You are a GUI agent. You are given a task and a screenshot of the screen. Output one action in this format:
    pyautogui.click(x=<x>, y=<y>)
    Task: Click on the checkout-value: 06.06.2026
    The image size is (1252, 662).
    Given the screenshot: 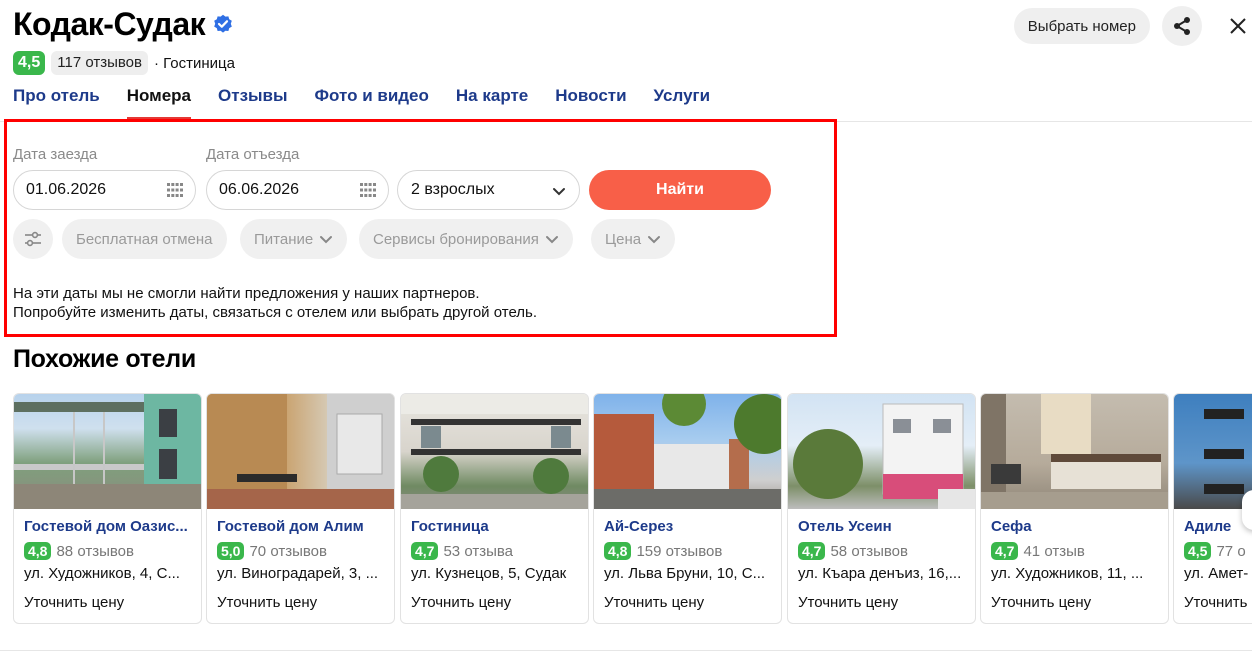 What is the action you would take?
    pyautogui.click(x=259, y=189)
    